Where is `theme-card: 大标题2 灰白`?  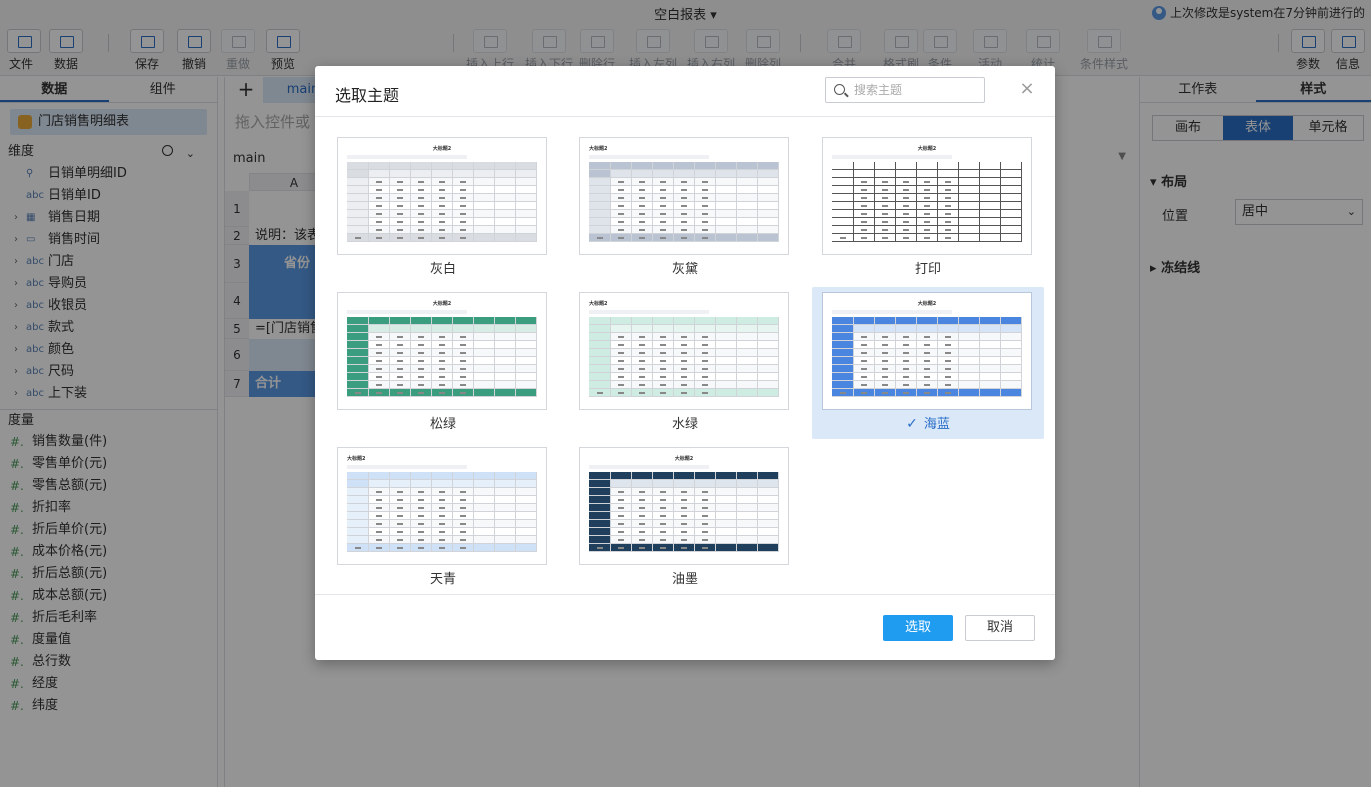 theme-card: 大标题2 灰白 is located at coordinates (443, 208).